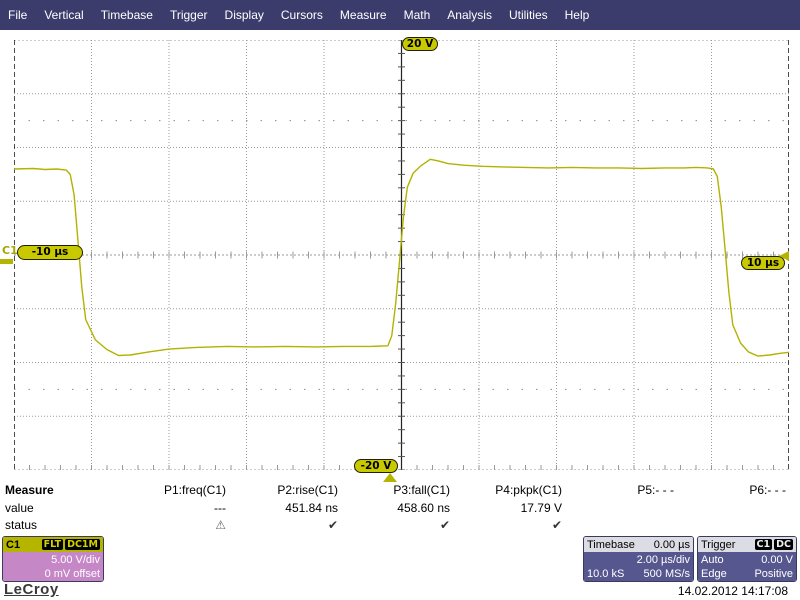 The image size is (800, 600). I want to click on measure-column-p6: P6:- - -, so click(730, 509).